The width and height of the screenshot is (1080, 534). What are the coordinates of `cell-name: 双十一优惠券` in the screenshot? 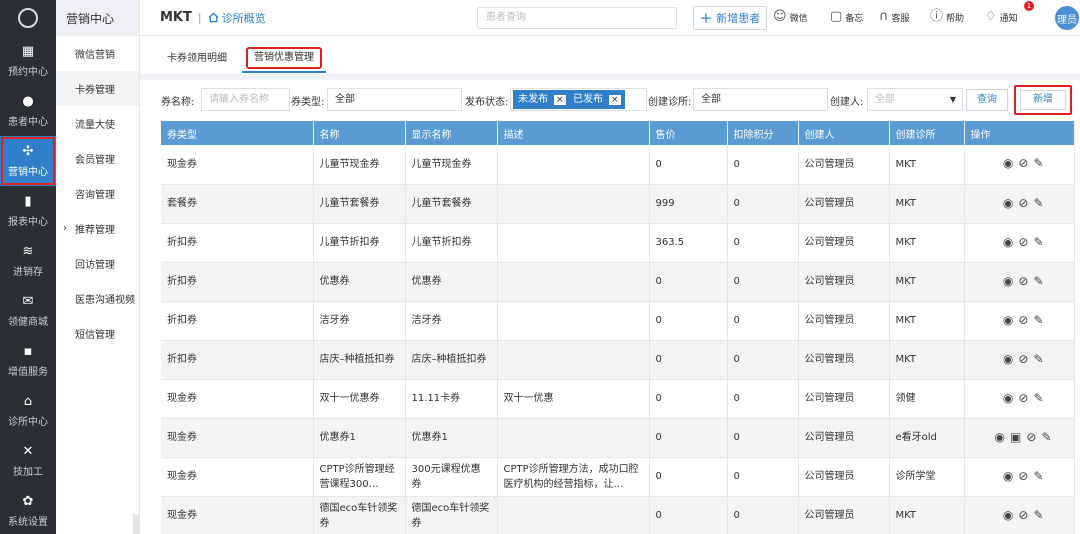 It's located at (359, 399).